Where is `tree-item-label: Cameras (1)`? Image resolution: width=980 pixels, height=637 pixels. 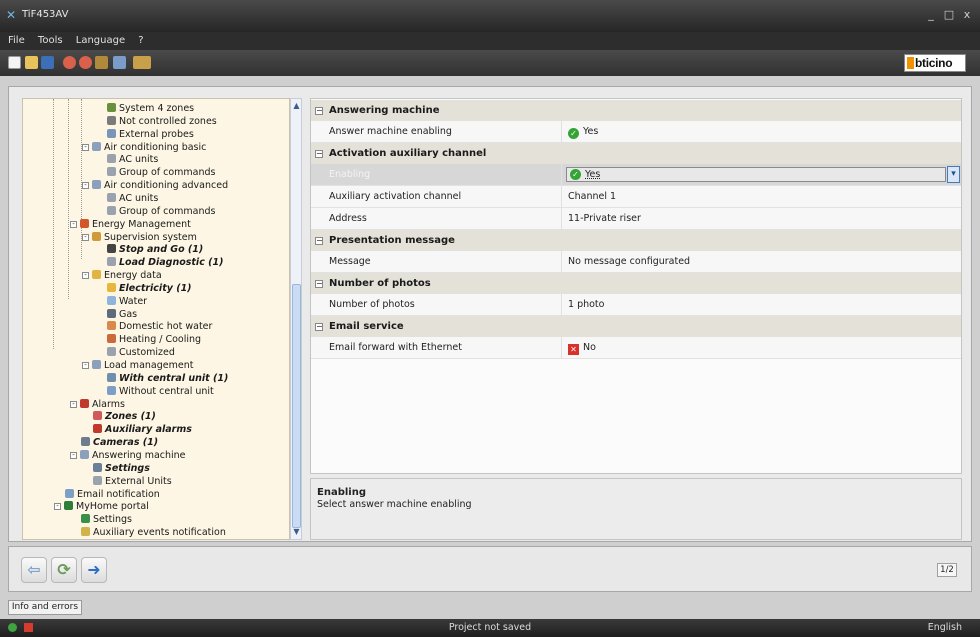
tree-item-label: Cameras (1) is located at coordinates (126, 443).